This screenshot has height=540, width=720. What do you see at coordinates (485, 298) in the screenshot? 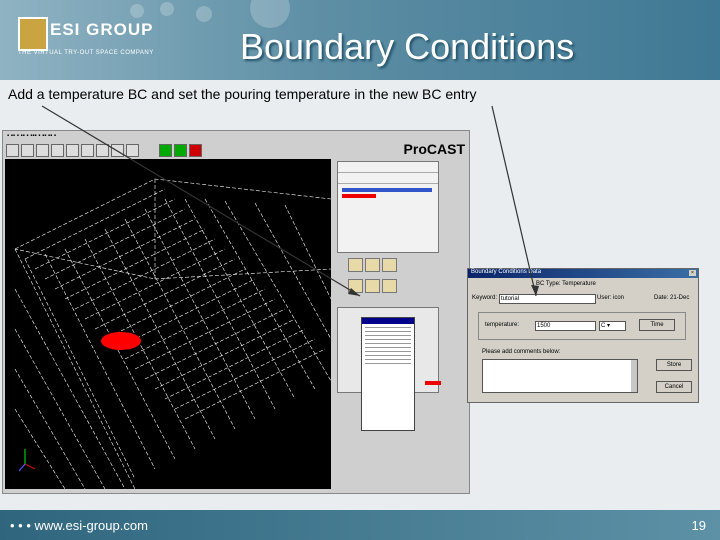
I see `keyword-label: Keyword:` at bounding box center [485, 298].